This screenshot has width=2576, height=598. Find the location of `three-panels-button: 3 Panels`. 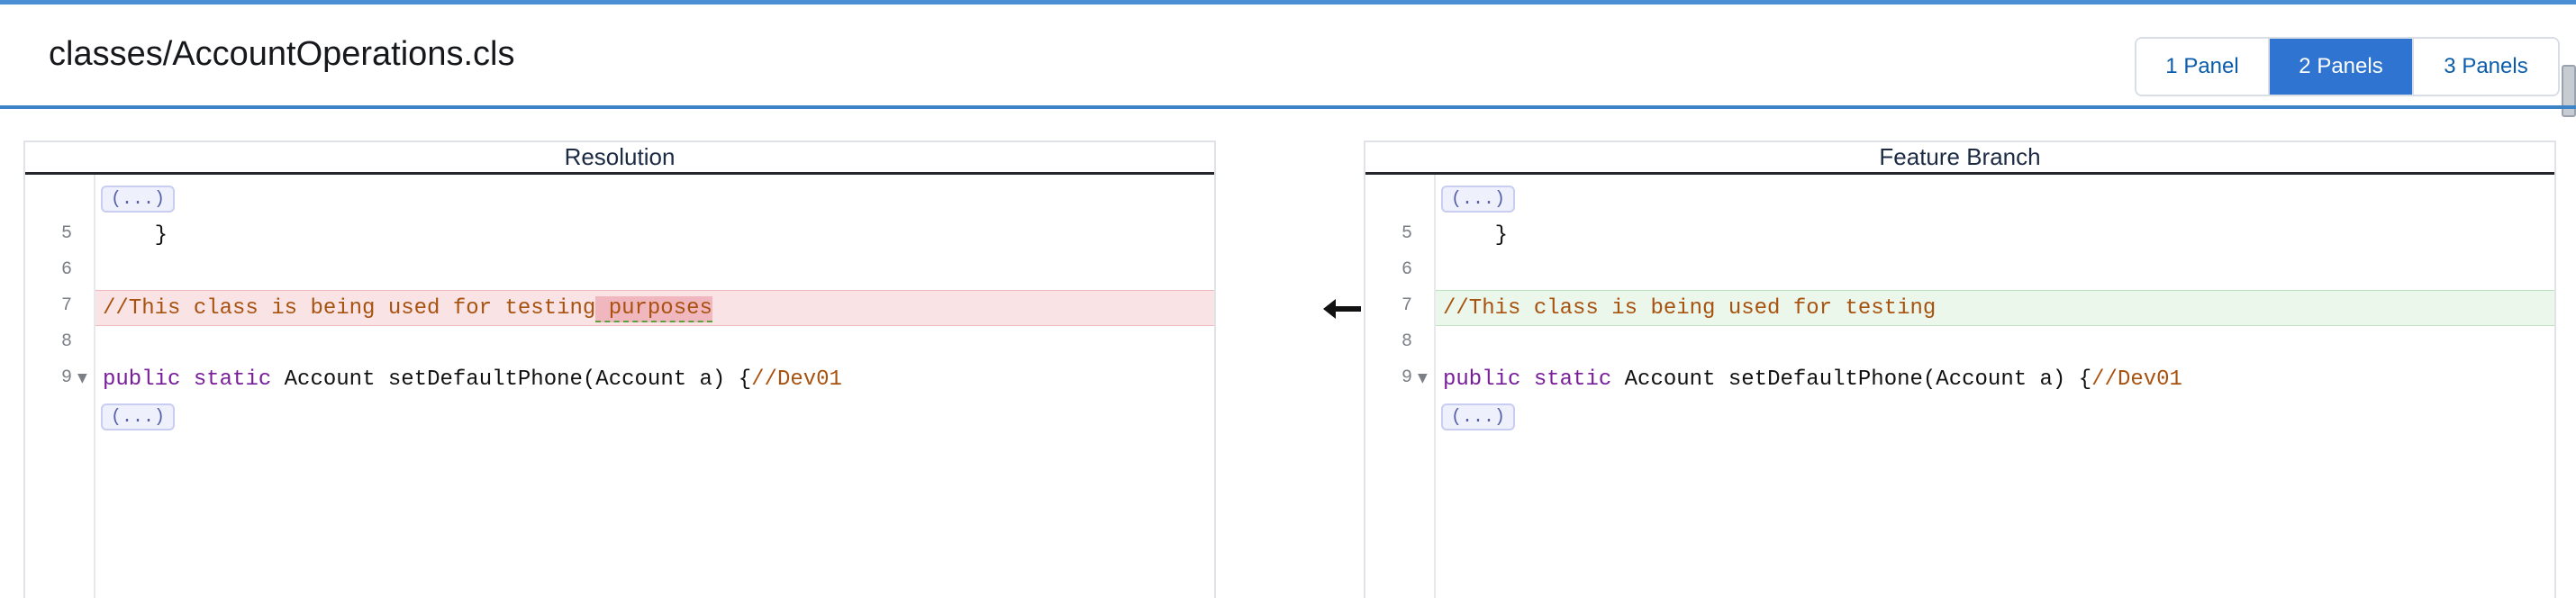

three-panels-button: 3 Panels is located at coordinates (2486, 67).